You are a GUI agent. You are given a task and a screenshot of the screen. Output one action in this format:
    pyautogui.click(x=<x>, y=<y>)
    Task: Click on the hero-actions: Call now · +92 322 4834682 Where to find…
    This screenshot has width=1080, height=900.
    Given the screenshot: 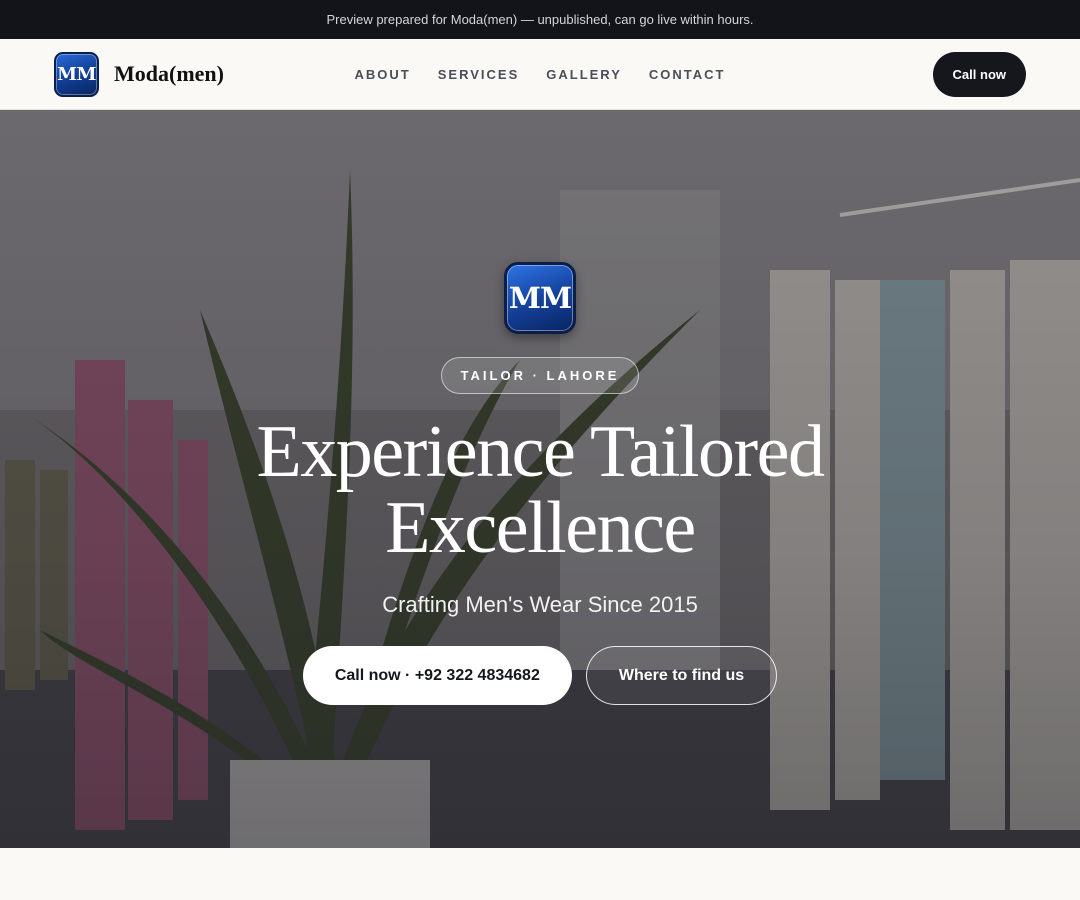 What is the action you would take?
    pyautogui.click(x=540, y=675)
    